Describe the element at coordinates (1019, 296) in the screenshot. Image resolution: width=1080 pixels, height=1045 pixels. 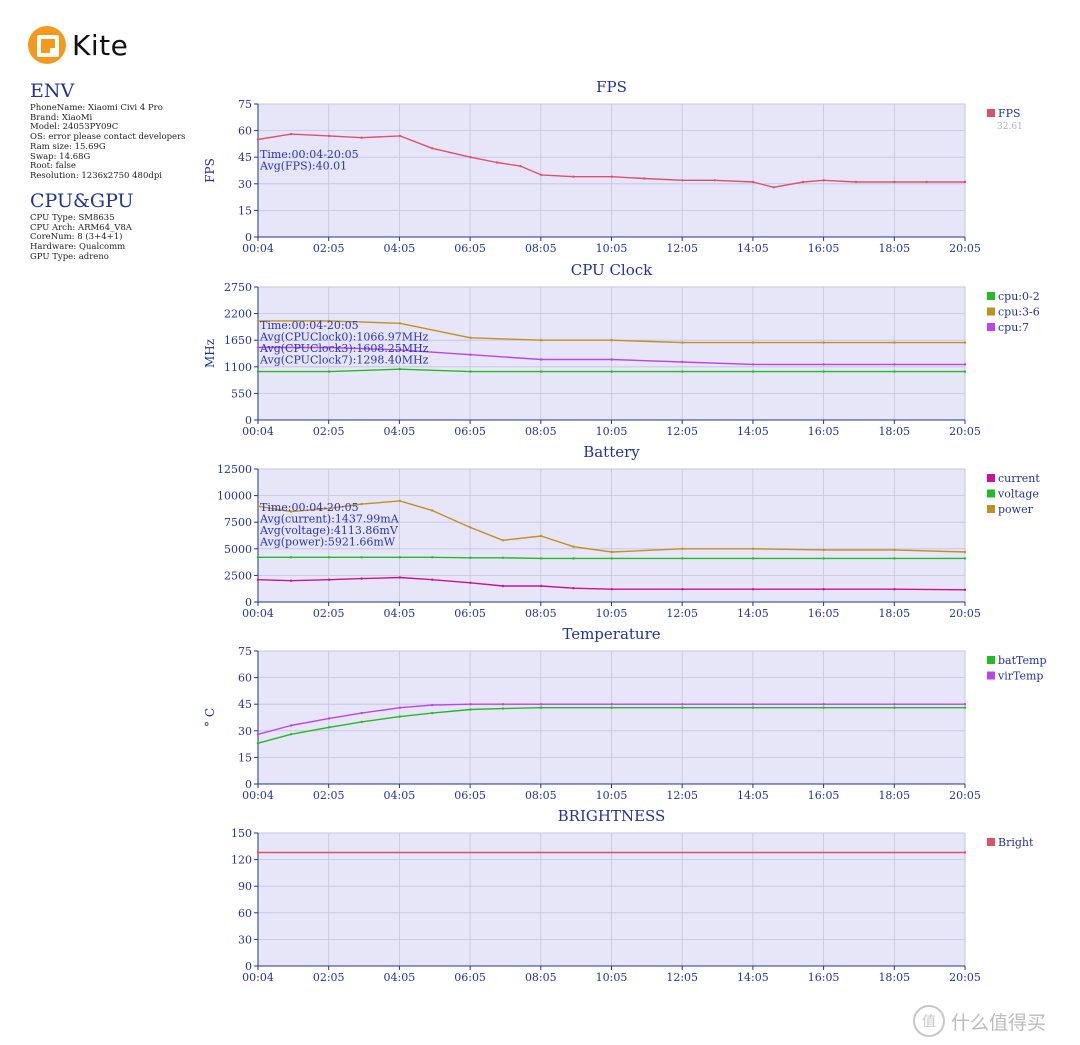
I see `legend-label: cpu:0-2` at that location.